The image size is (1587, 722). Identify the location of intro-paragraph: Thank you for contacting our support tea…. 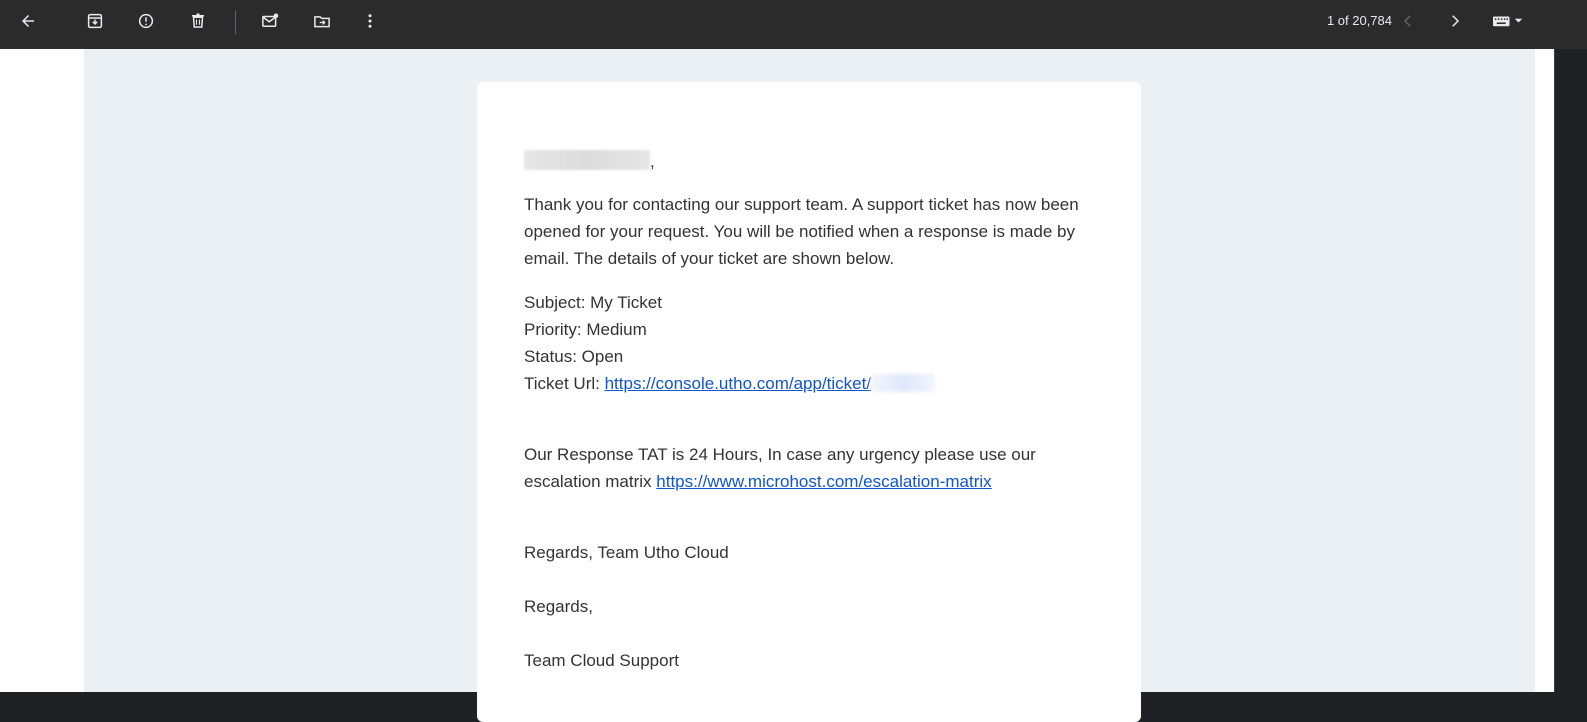
(801, 231).